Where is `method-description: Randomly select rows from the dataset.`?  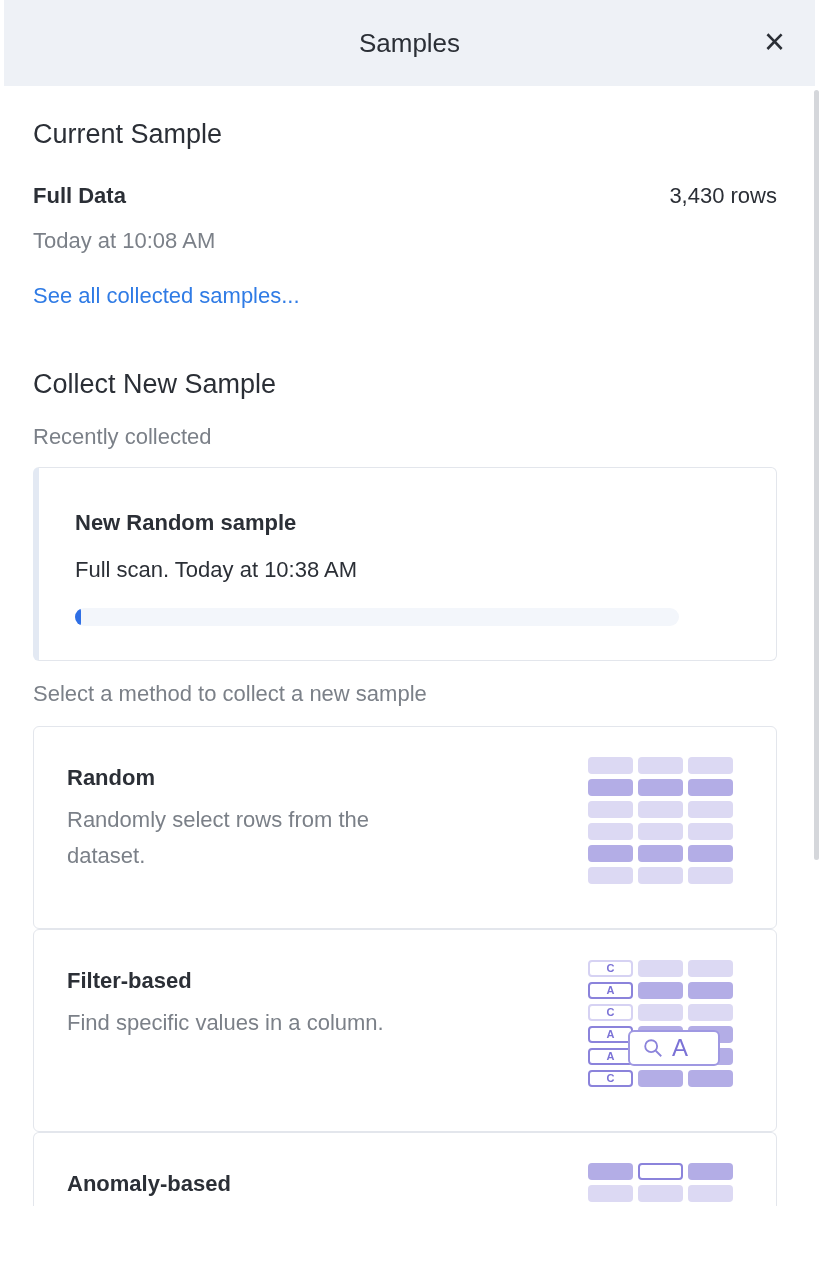 method-description: Randomly select rows from the dataset. is located at coordinates (218, 838).